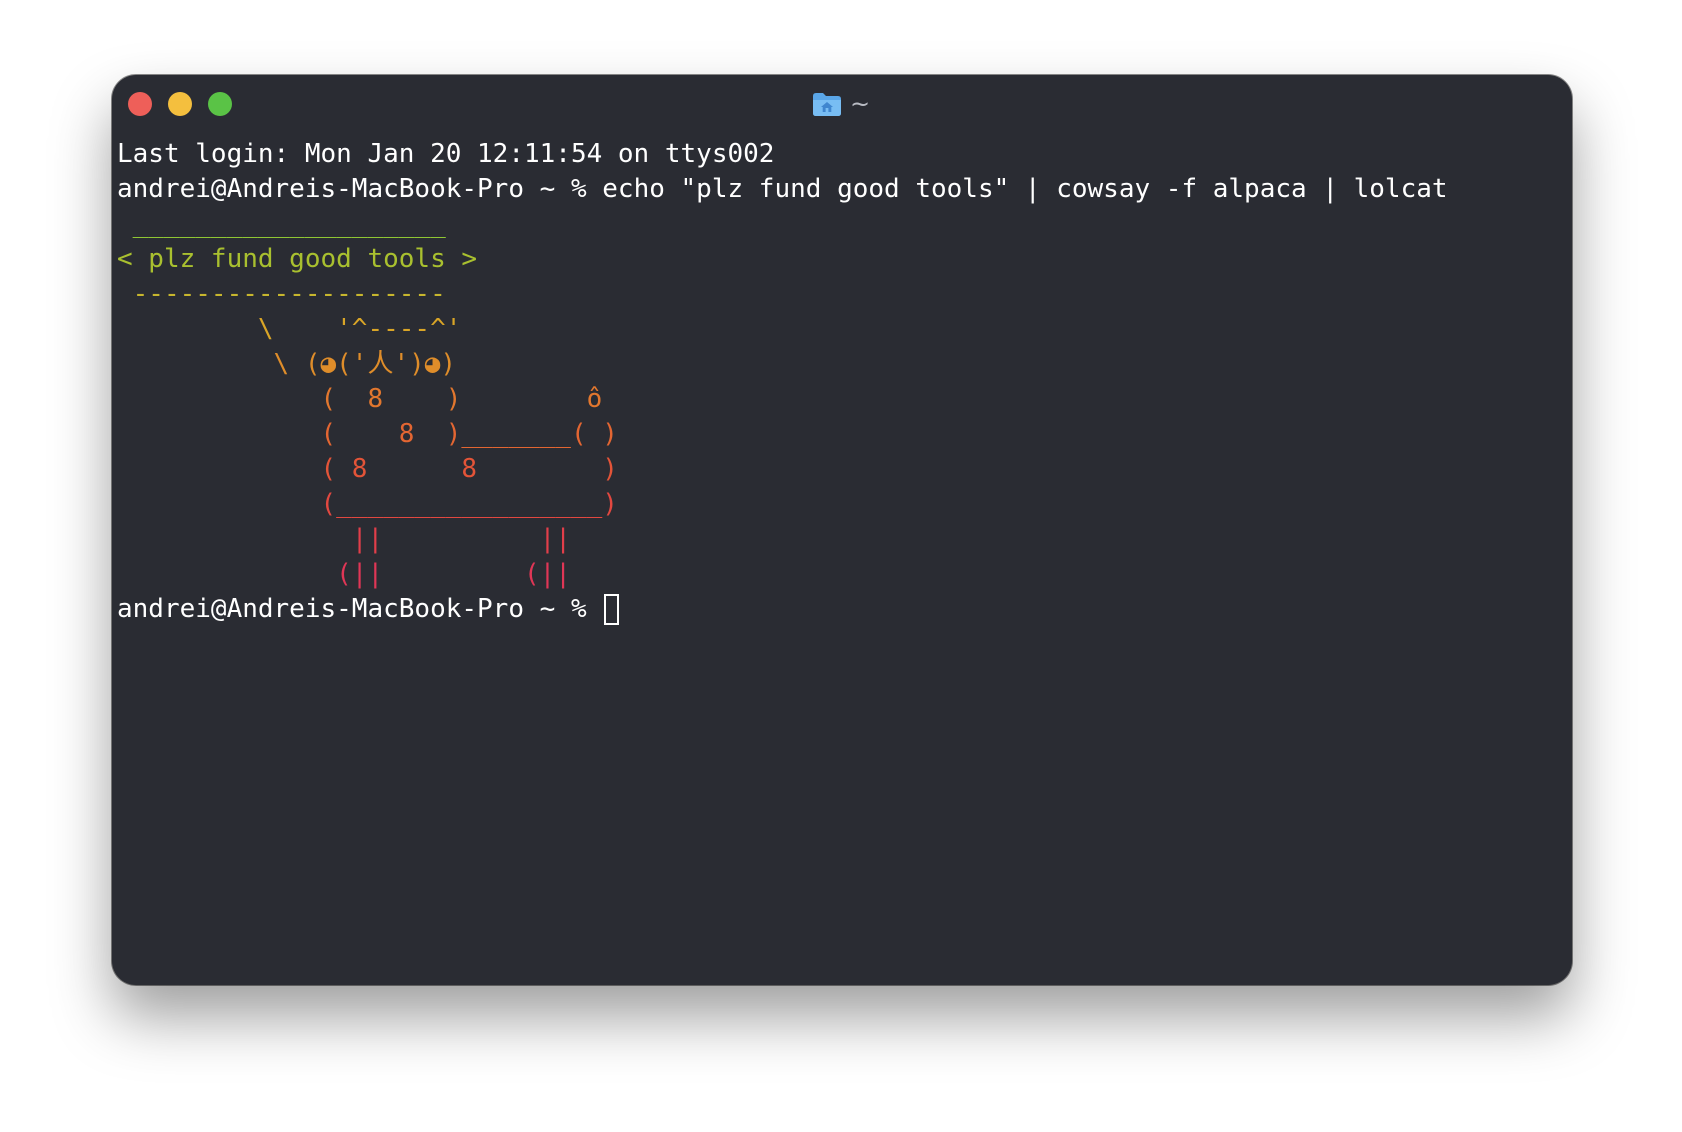 The width and height of the screenshot is (1682, 1132). Describe the element at coordinates (281, 294) in the screenshot. I see `cowsay-line: --------------------` at that location.